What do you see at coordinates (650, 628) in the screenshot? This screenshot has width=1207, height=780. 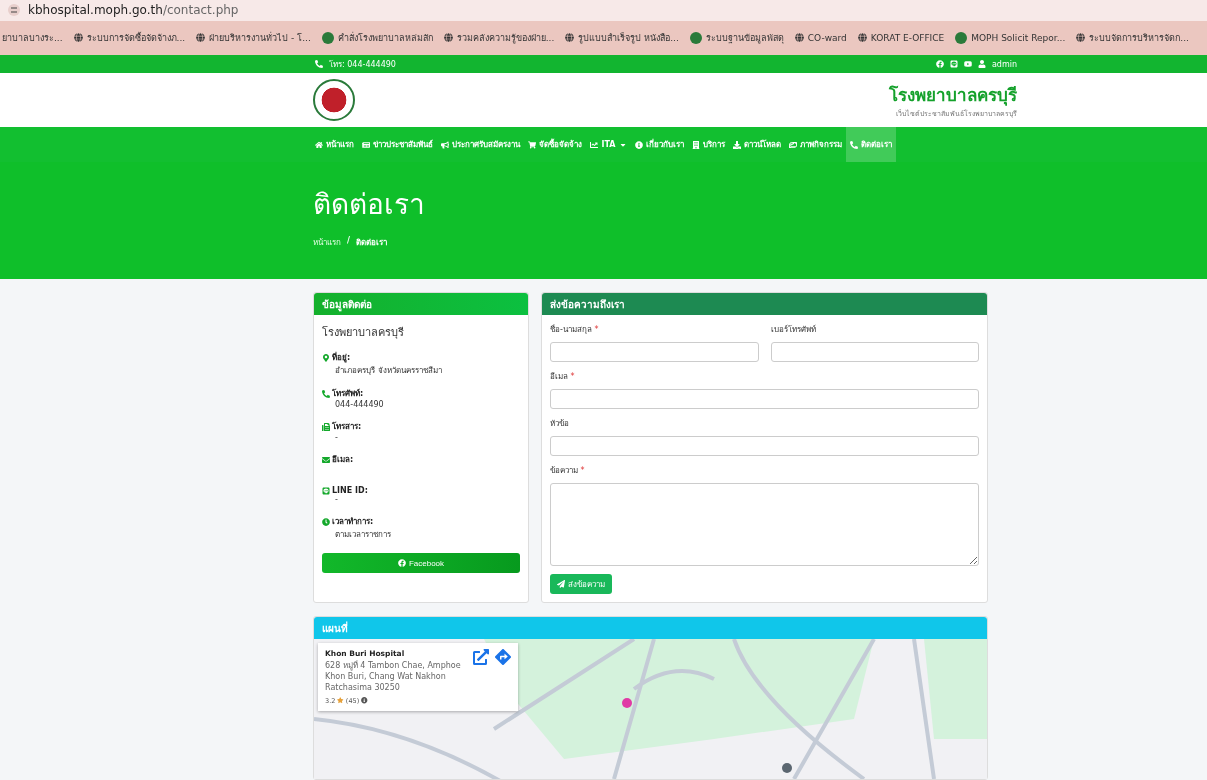 I see `card-header: แผนที่` at bounding box center [650, 628].